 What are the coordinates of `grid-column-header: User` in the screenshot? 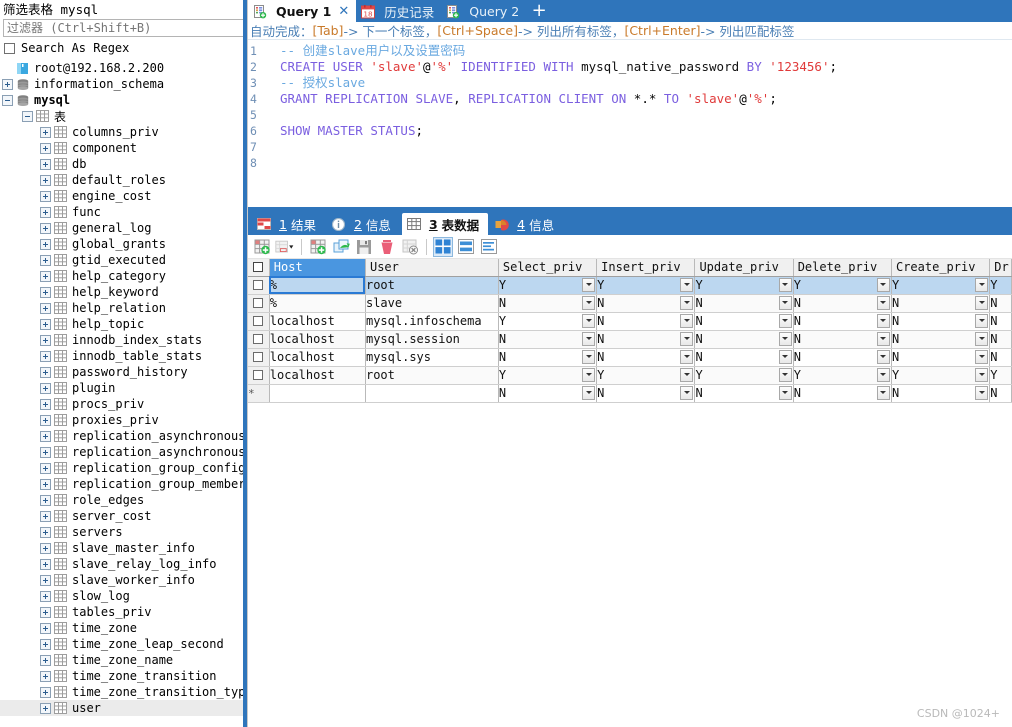 It's located at (432, 268).